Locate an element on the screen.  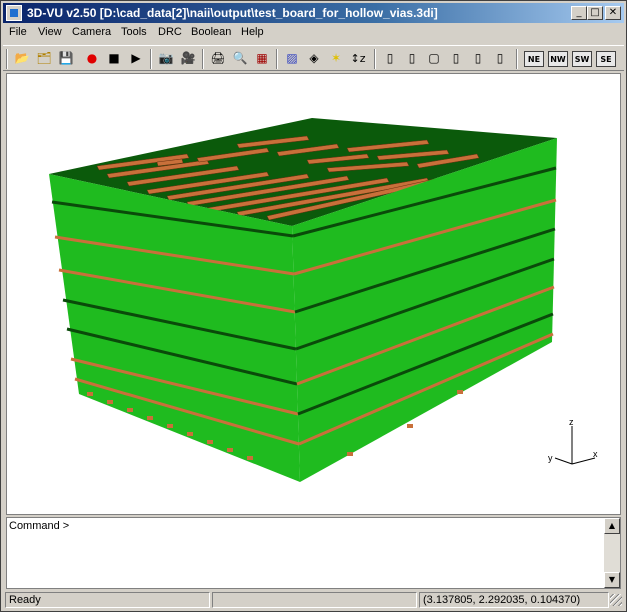
scroll-down-button: ▼ is located at coordinates (612, 580).